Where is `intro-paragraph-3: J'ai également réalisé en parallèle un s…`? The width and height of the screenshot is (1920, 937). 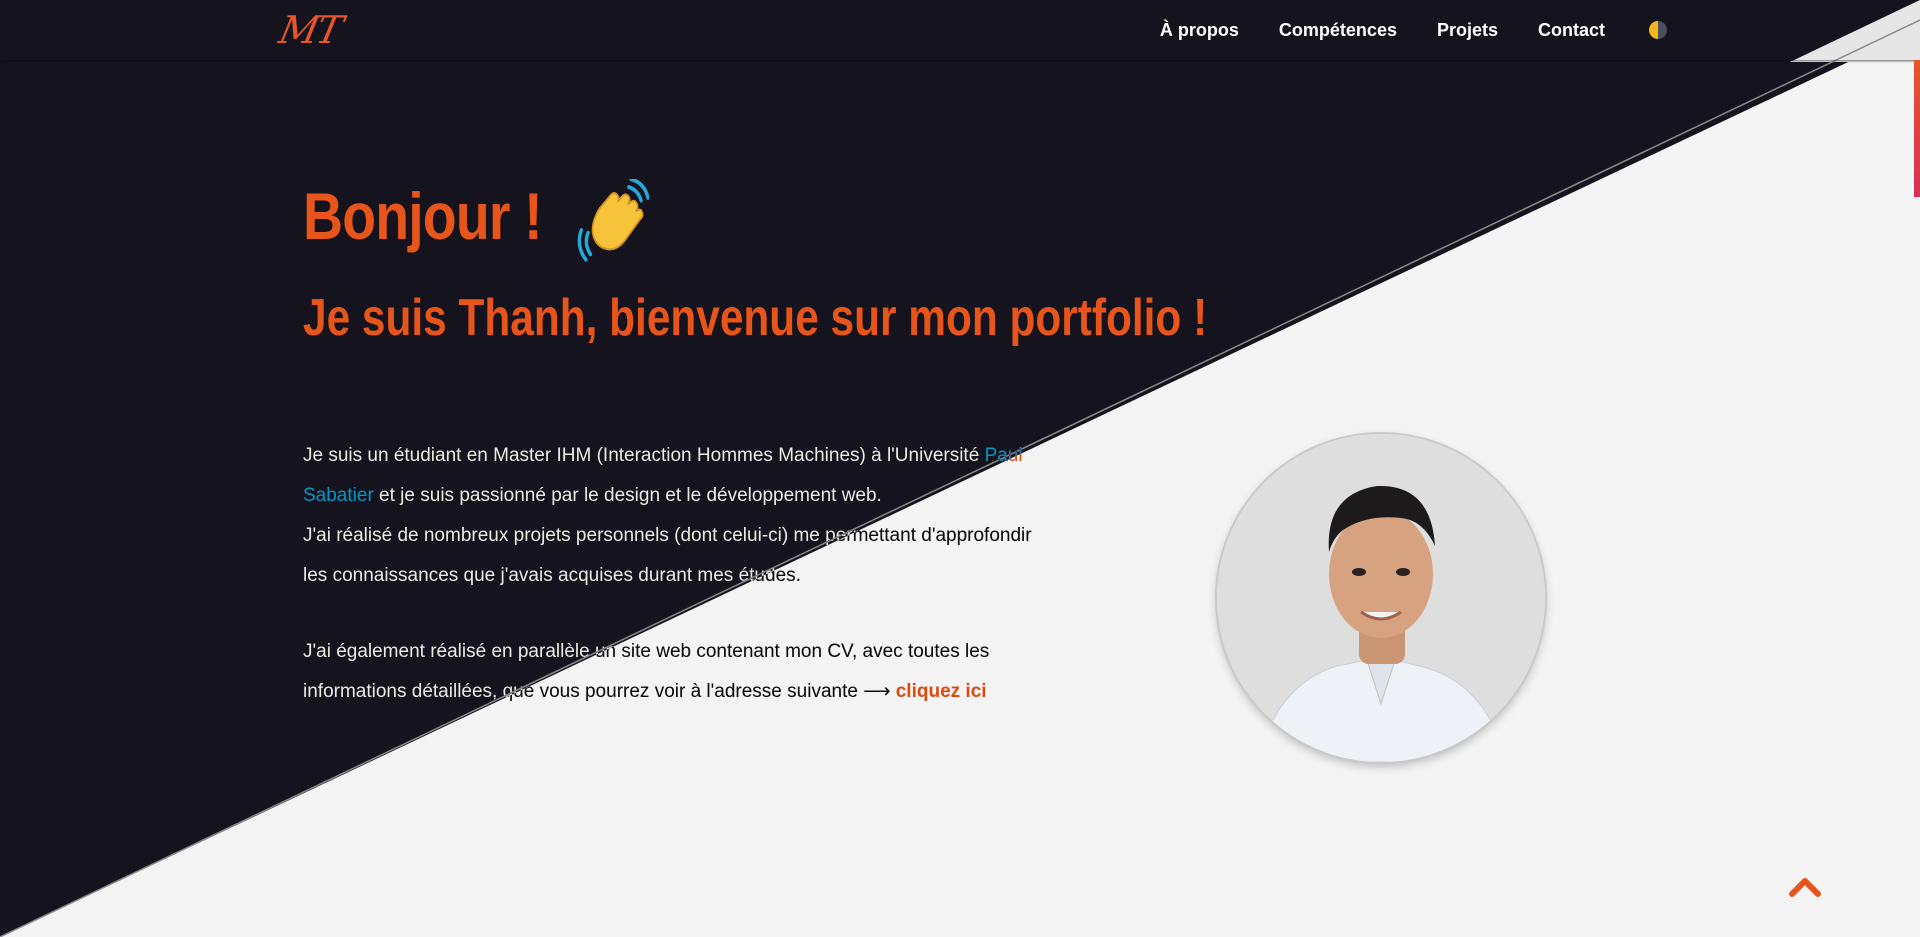
intro-paragraph-3: J'ai également réalisé en parallèle un s… is located at coordinates (668, 672).